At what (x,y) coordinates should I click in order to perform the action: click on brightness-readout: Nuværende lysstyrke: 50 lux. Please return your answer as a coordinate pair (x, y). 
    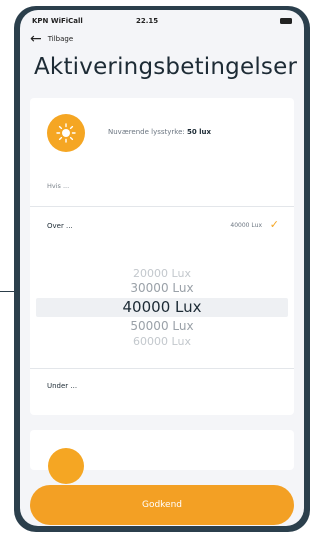
    Looking at the image, I should click on (159, 132).